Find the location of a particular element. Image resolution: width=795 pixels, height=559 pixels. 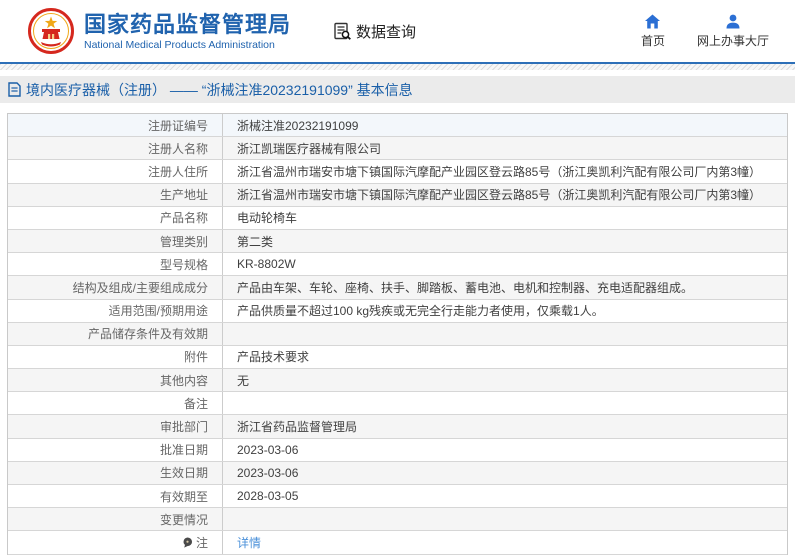

row-label-text: 适用范围/预期用途 is located at coordinates (158, 311).